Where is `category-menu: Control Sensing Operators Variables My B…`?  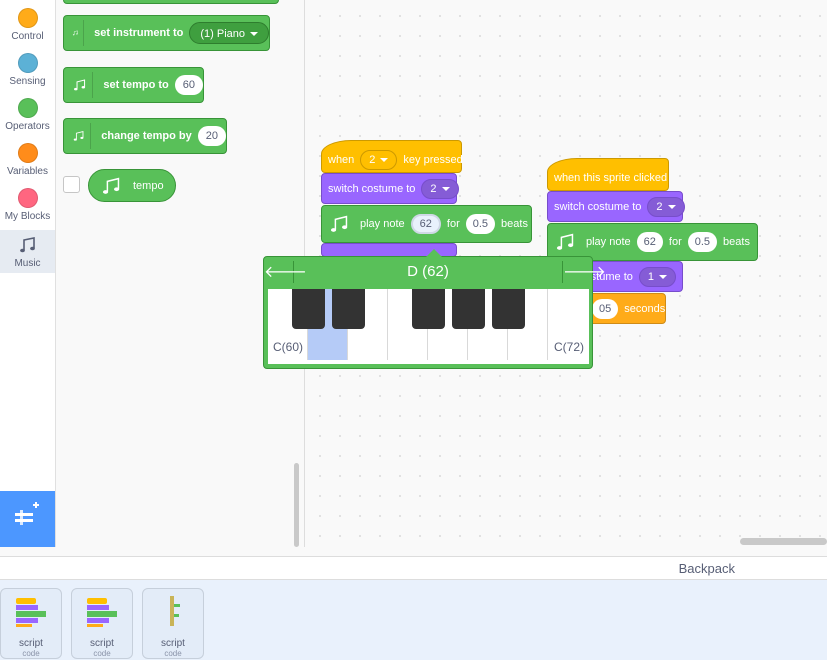 category-menu: Control Sensing Operators Variables My B… is located at coordinates (28, 273).